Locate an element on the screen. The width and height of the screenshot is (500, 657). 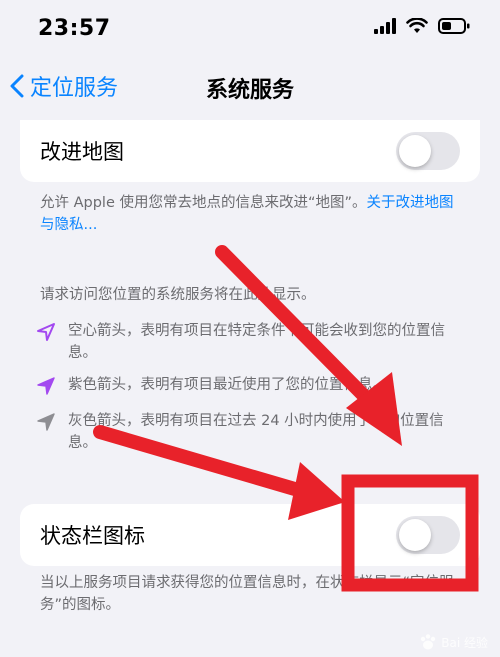
watermark-text: Bai 经验 is located at coordinates (464, 642).